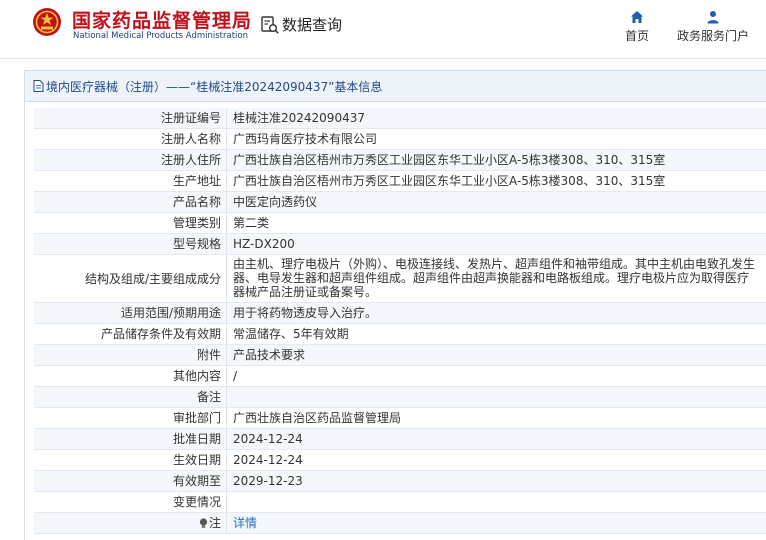  Describe the element at coordinates (713, 17) in the screenshot. I see `user-icon` at that location.